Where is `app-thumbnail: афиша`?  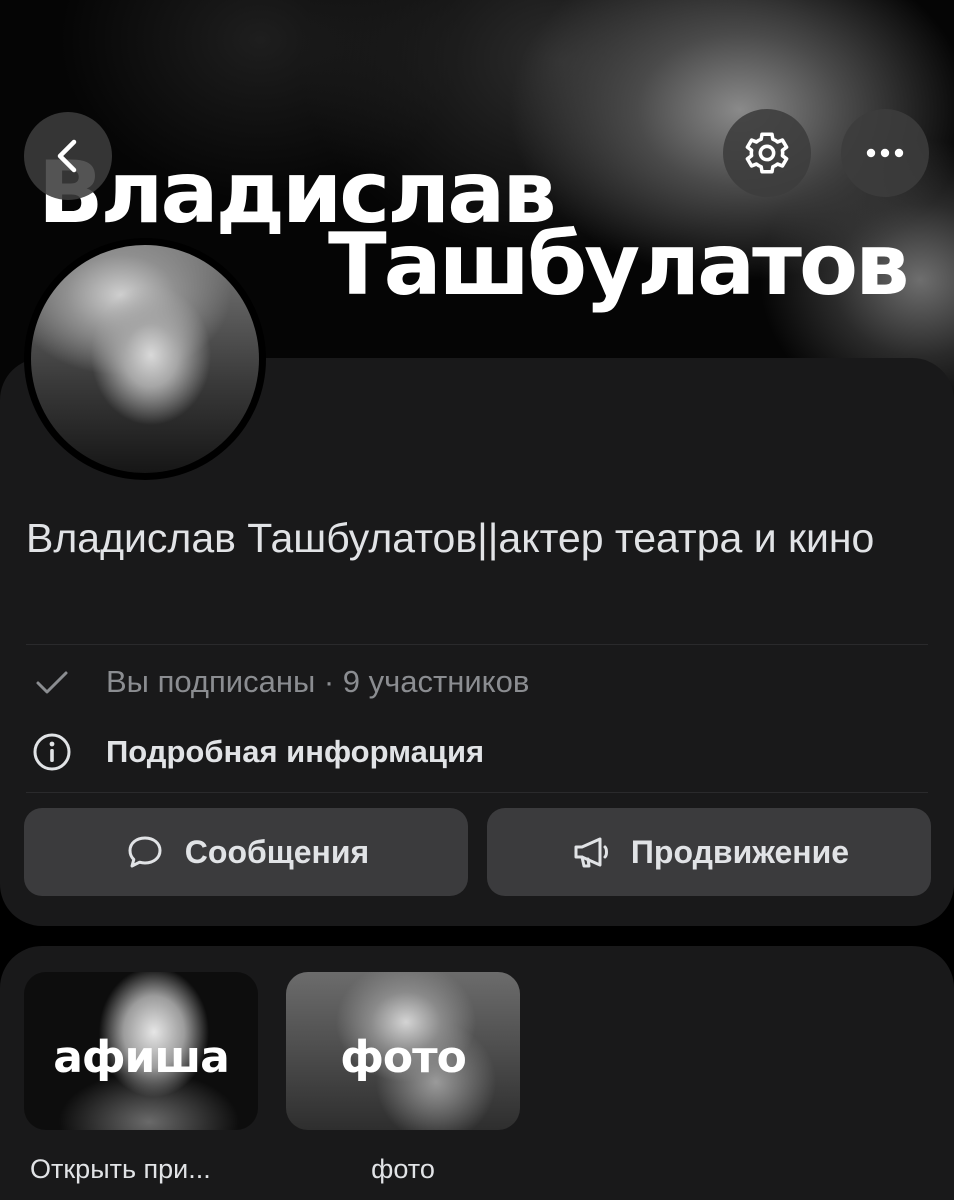 app-thumbnail: афиша is located at coordinates (141, 1051).